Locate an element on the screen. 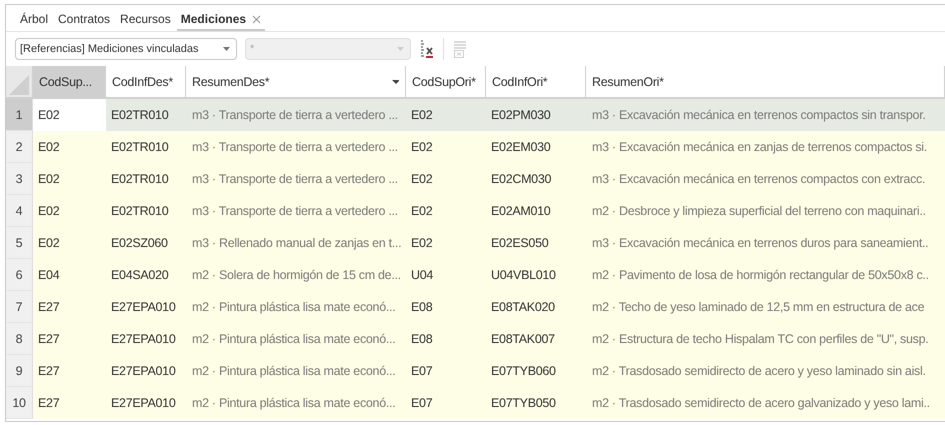 This screenshot has width=945, height=425. column-header: ResumenOri* is located at coordinates (765, 82).